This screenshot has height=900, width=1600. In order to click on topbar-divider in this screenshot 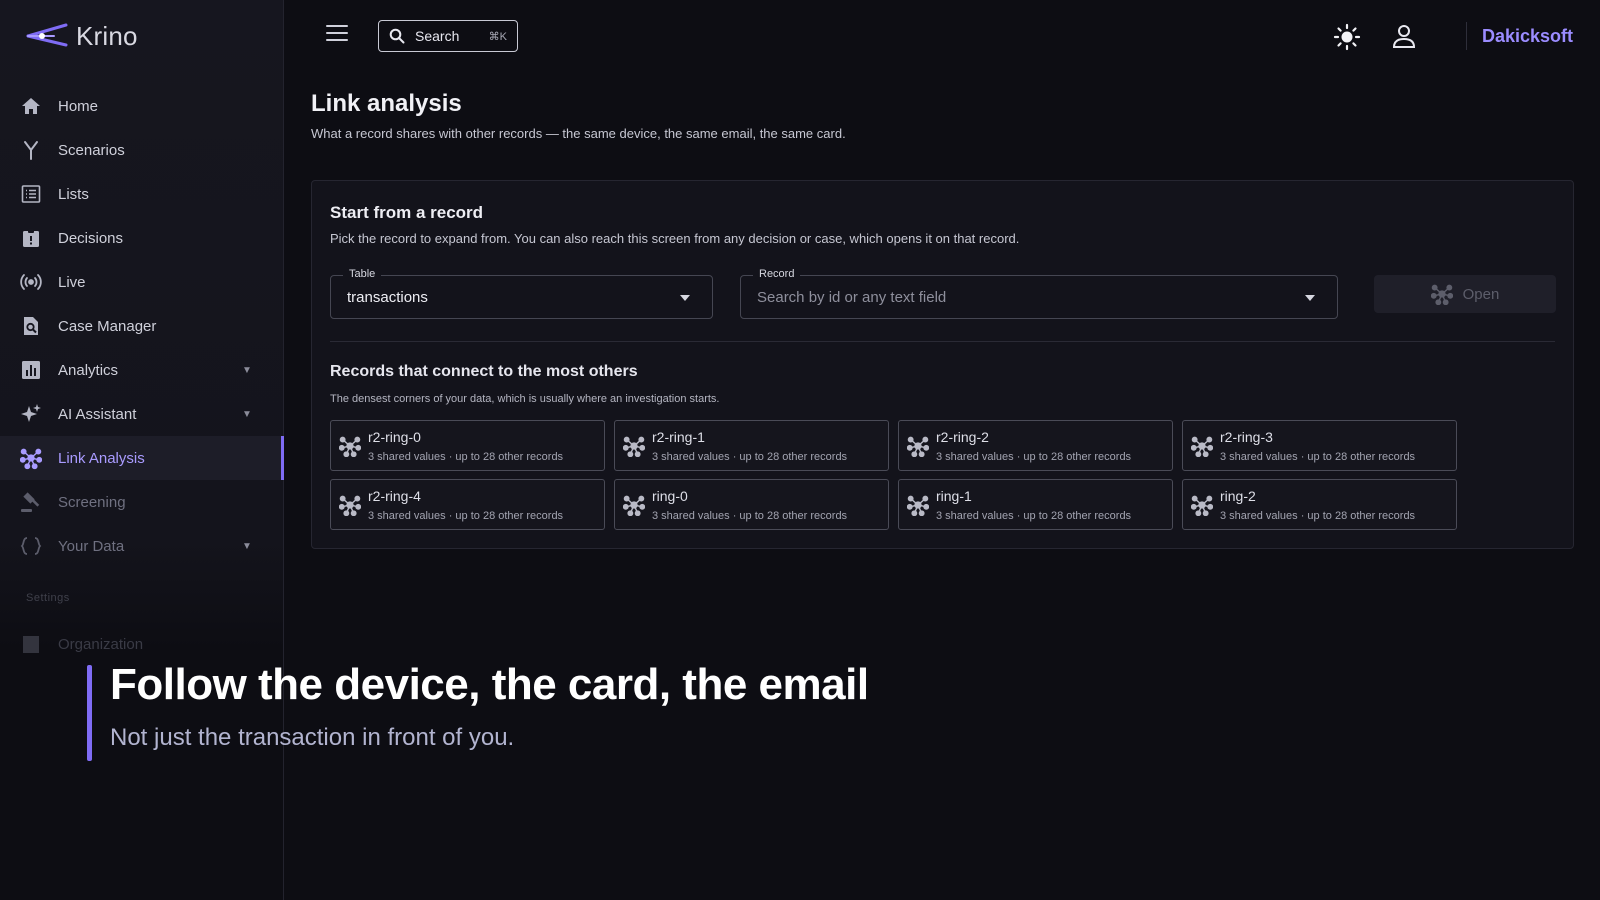, I will do `click(1466, 36)`.